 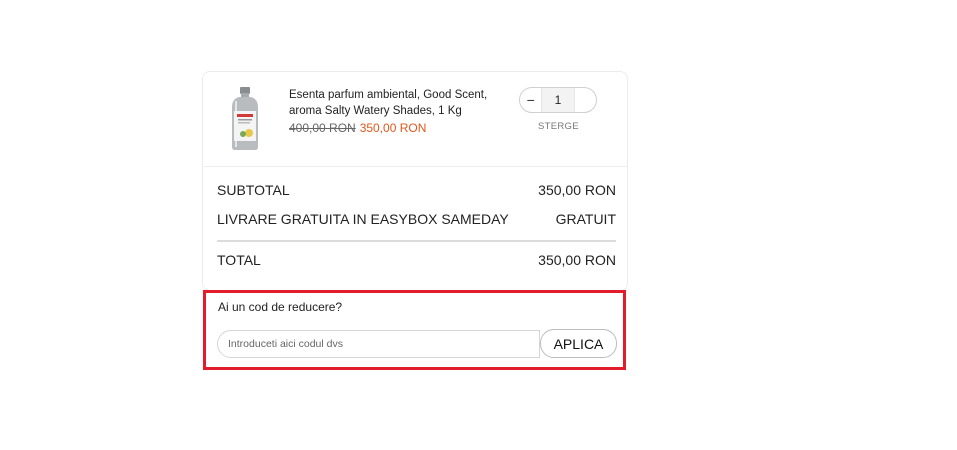 I want to click on discount-question: Ai un cod de reducere?, so click(x=280, y=307).